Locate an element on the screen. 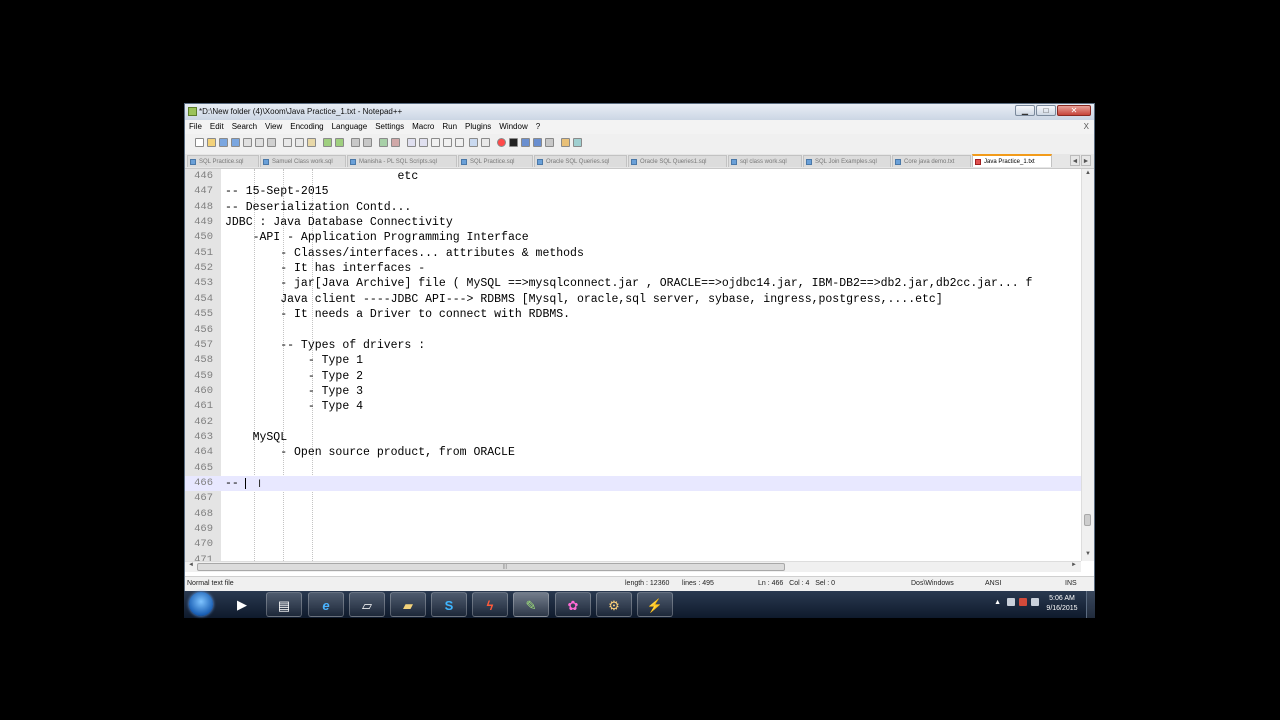 This screenshot has width=1280, height=720. minimize-button: ▁ is located at coordinates (1025, 110).